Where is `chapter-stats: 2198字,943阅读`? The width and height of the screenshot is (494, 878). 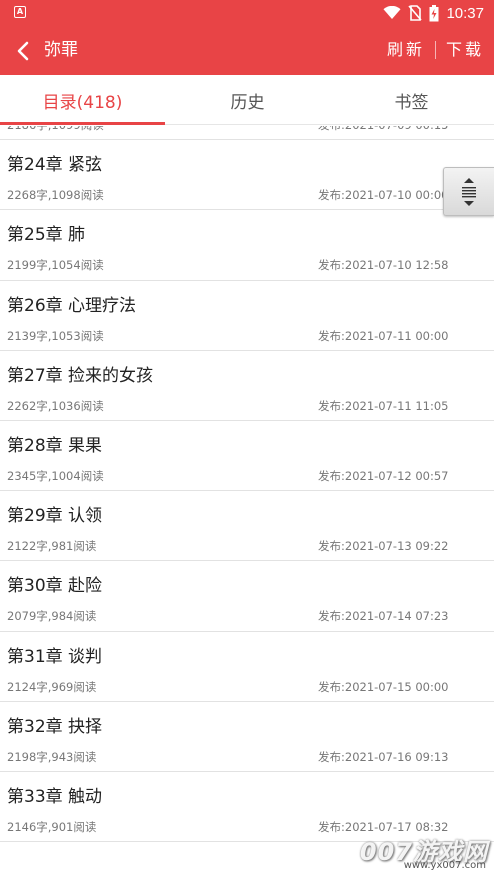
chapter-stats: 2198字,943阅读 is located at coordinates (52, 756).